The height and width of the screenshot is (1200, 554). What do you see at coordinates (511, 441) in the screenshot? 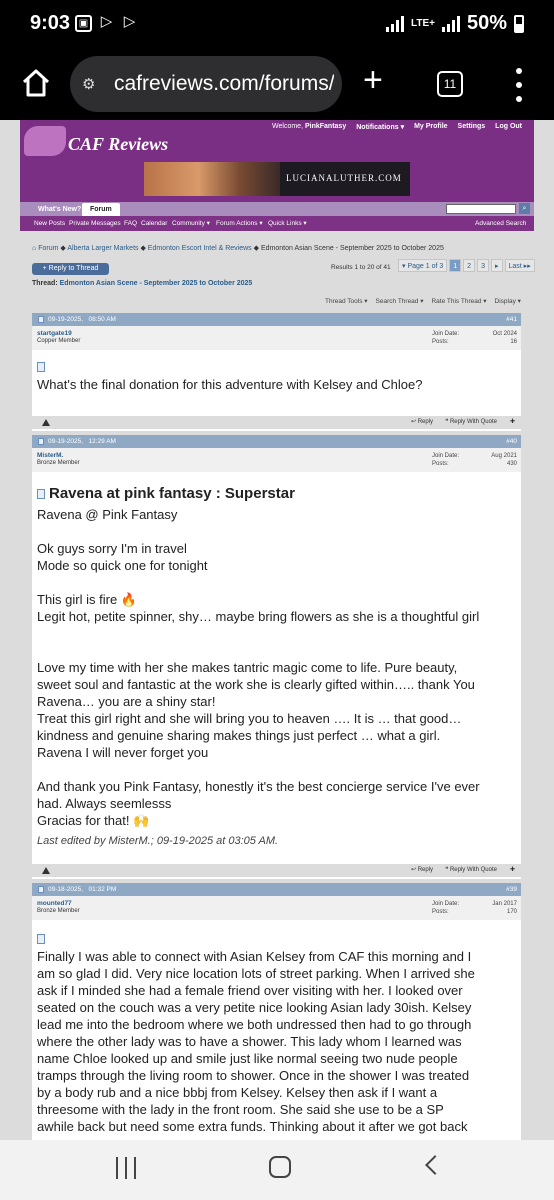
I see `post-number: #40` at bounding box center [511, 441].